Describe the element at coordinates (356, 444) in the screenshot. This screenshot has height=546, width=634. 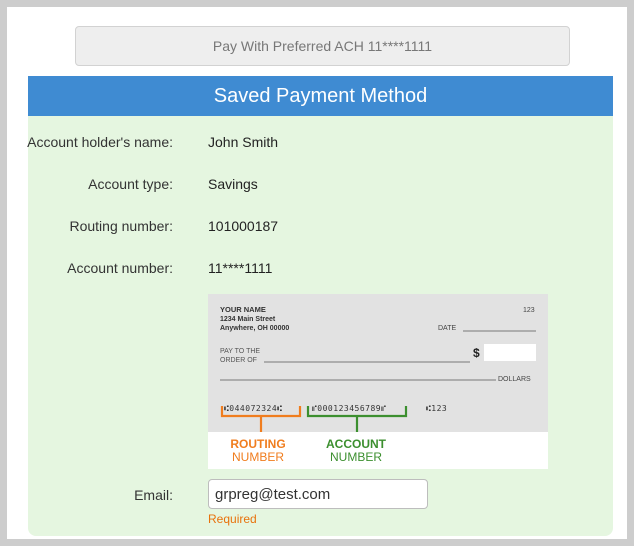
I see `account-caption-1: ACCOUNT` at that location.